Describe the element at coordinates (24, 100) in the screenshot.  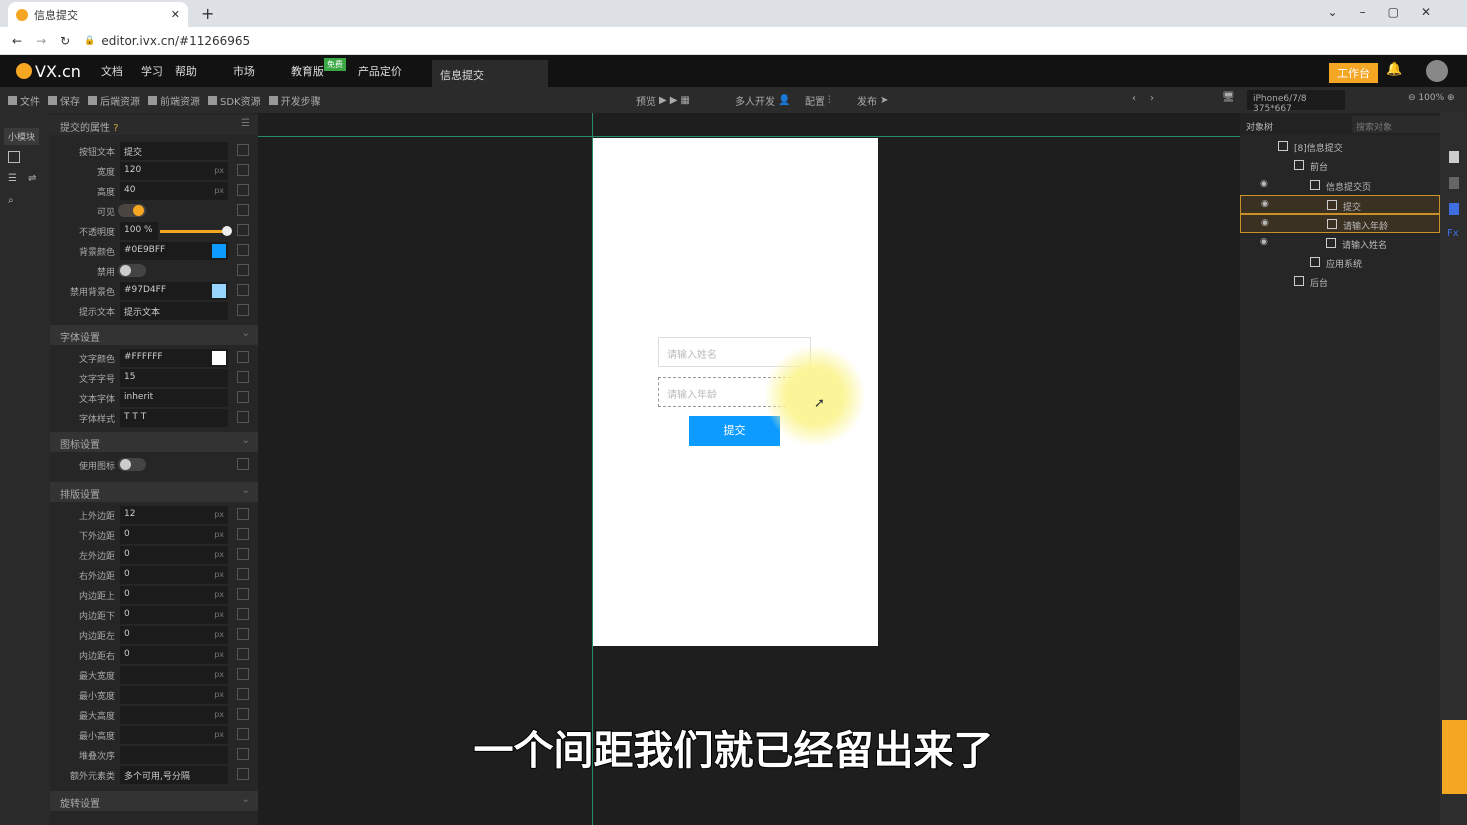
I see `file-button: 文件` at that location.